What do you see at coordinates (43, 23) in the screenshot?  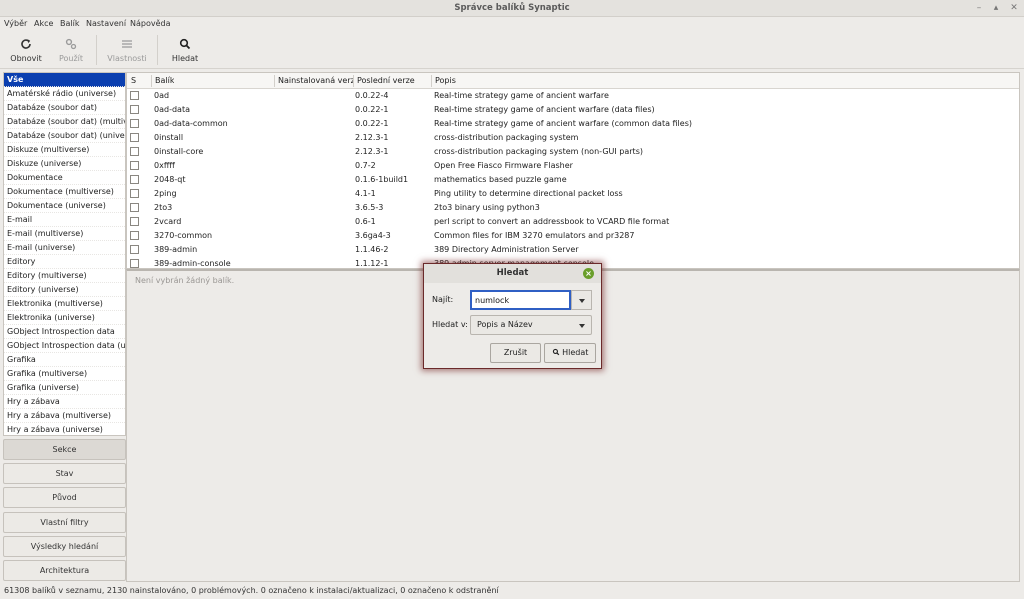 I see `menu-akce: Akce` at bounding box center [43, 23].